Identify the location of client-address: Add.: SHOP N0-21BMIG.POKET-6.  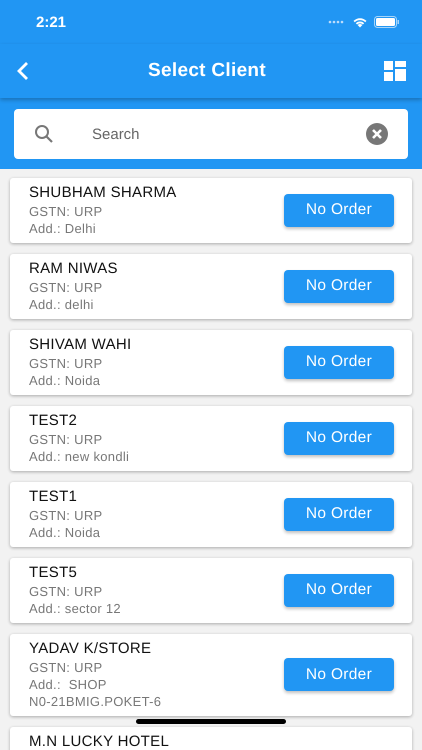
(95, 693).